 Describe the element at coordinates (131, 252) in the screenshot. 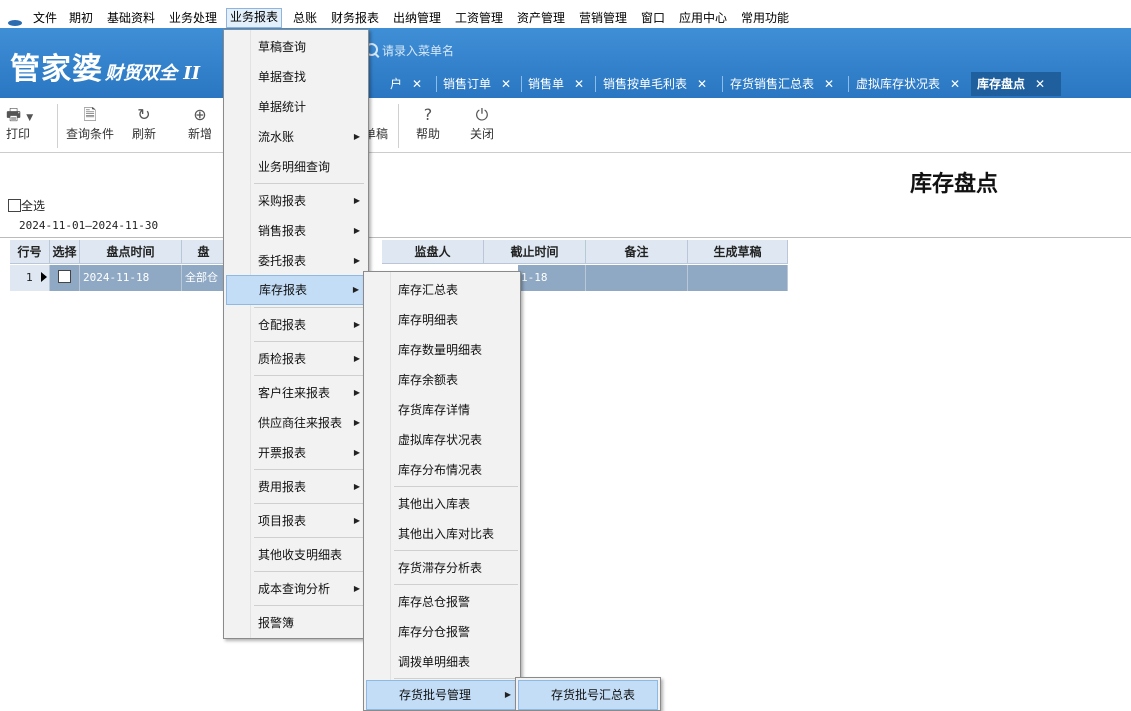

I see `col-header-count-time: 盘点时间` at that location.